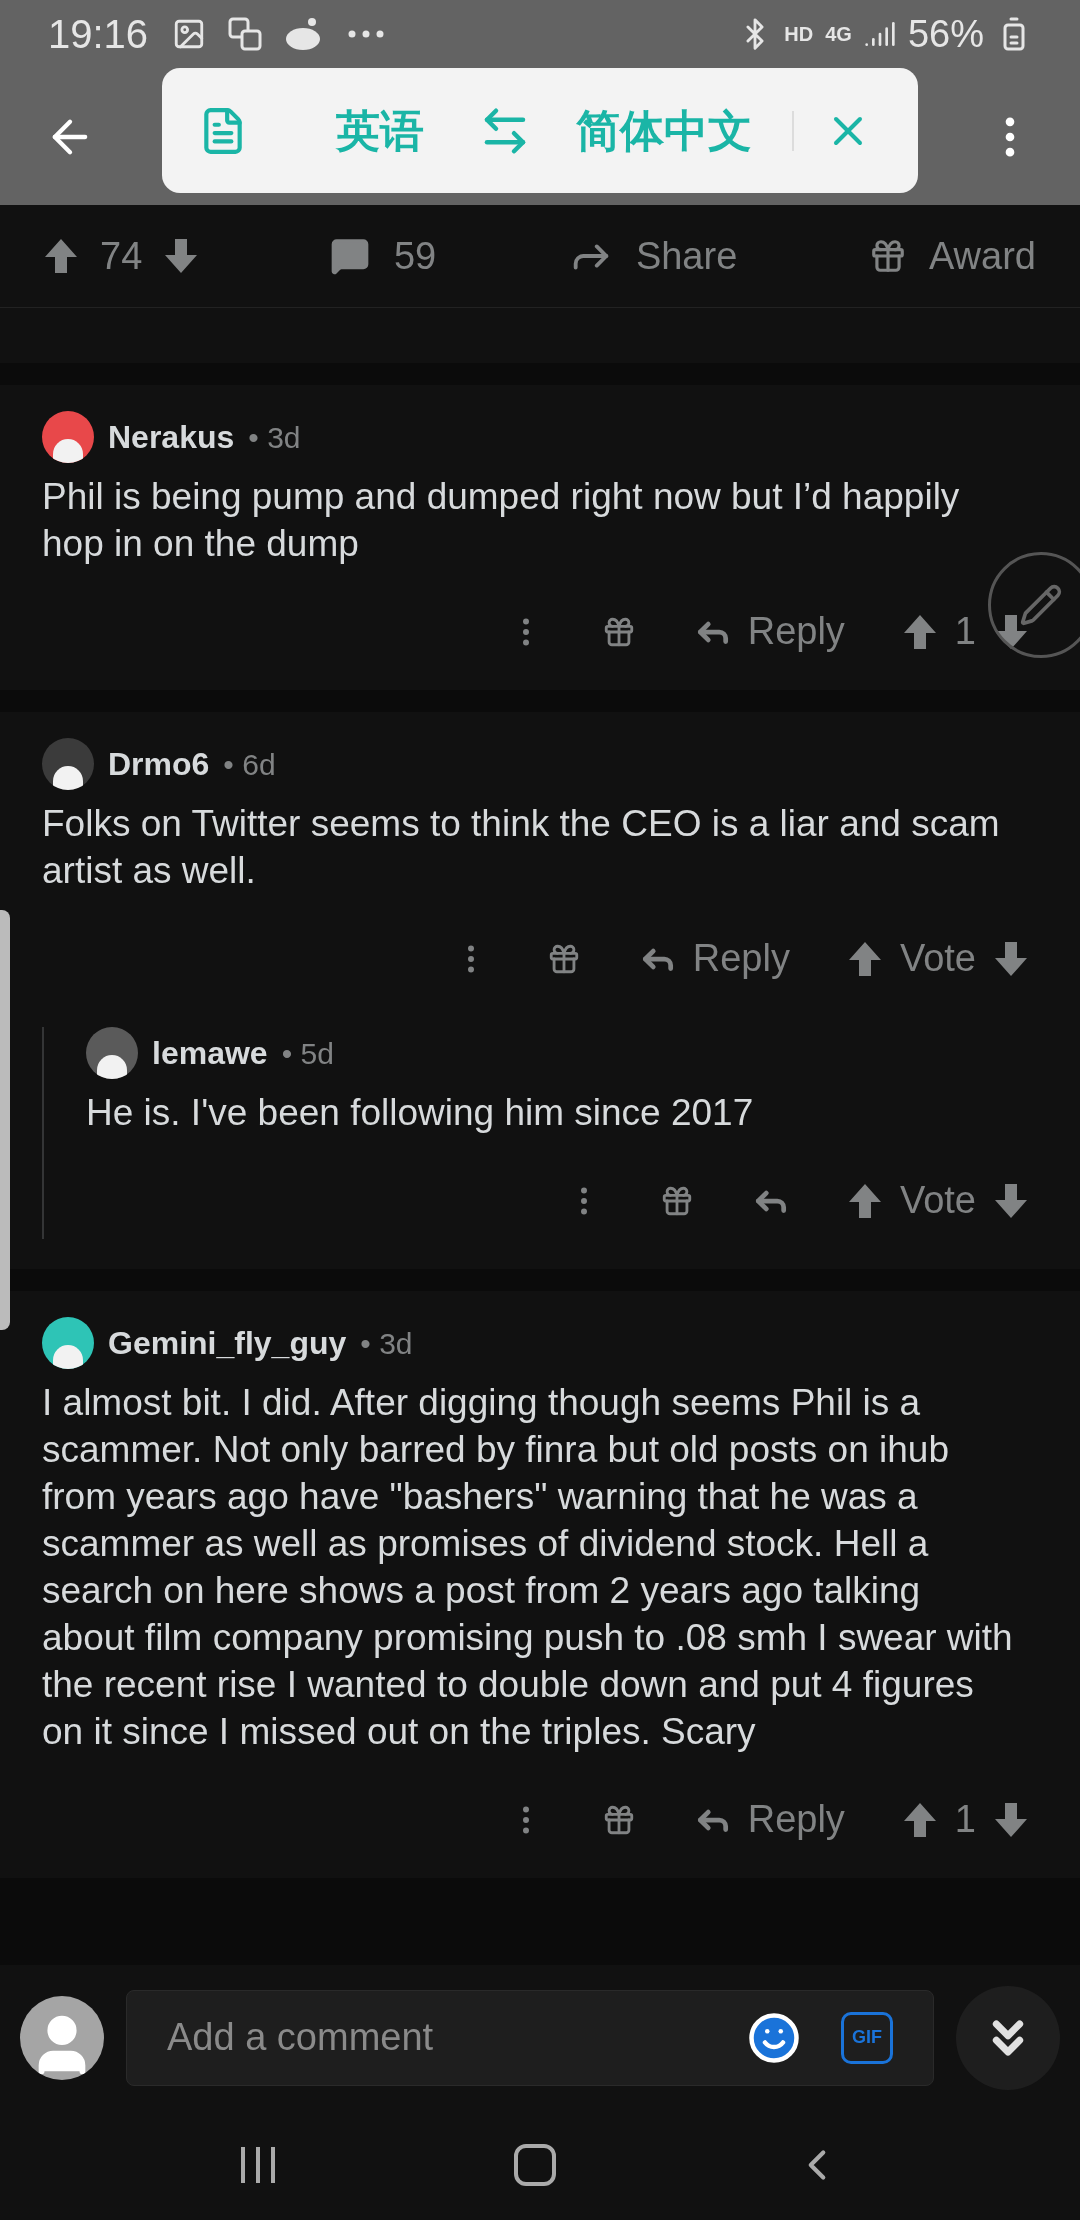 This screenshot has width=1080, height=2220. I want to click on gif-button: GIF, so click(867, 2037).